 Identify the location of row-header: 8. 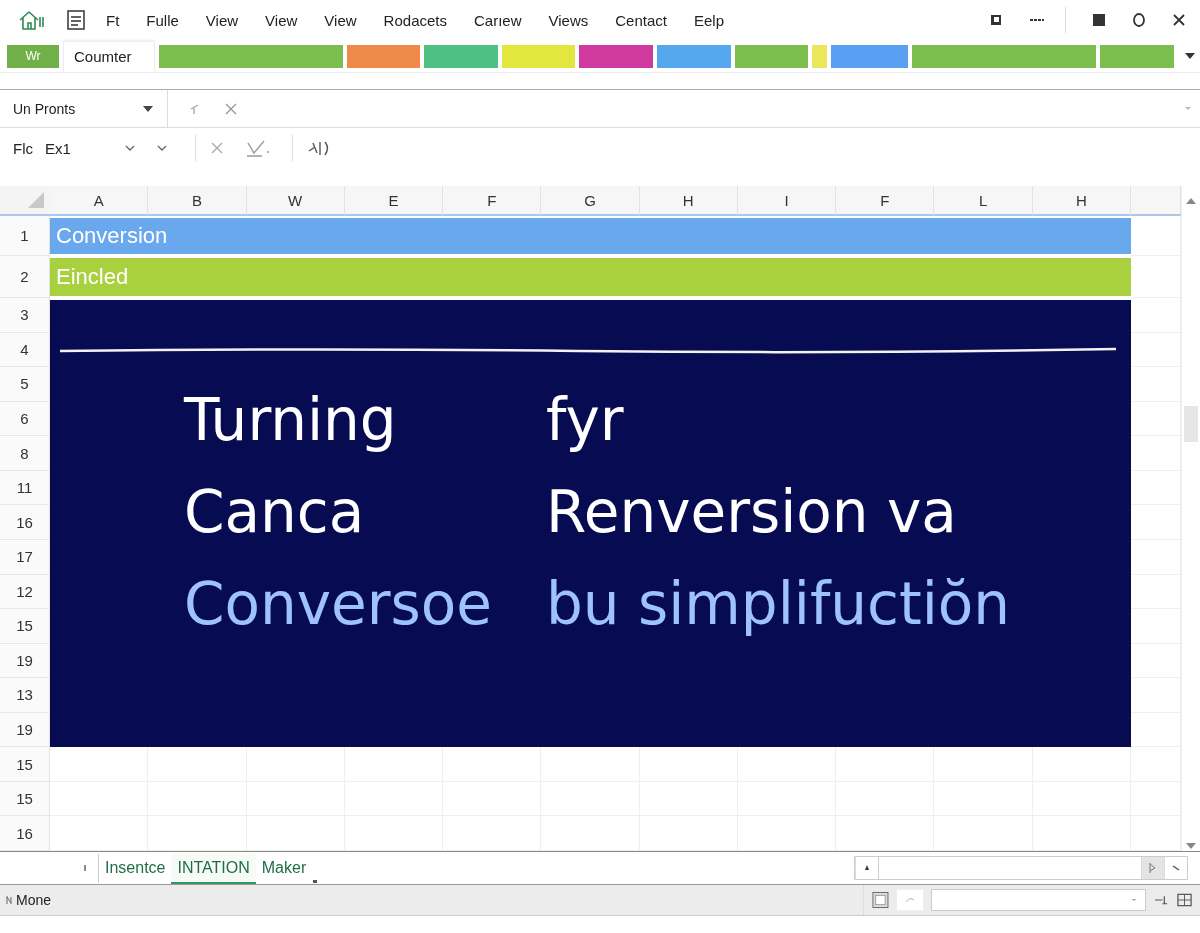
(25, 453).